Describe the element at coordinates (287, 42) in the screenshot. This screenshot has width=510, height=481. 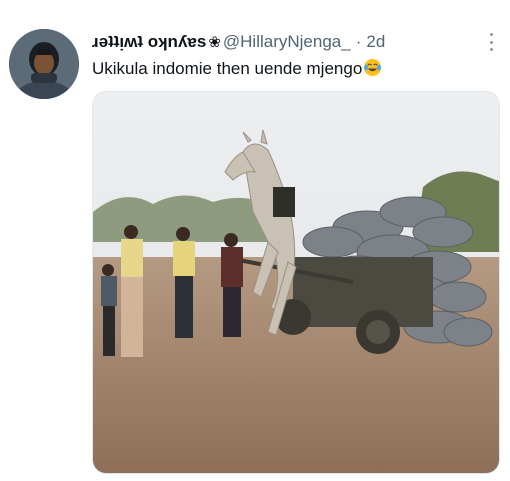
I see `user-handle: @HillaryNjenga_` at that location.